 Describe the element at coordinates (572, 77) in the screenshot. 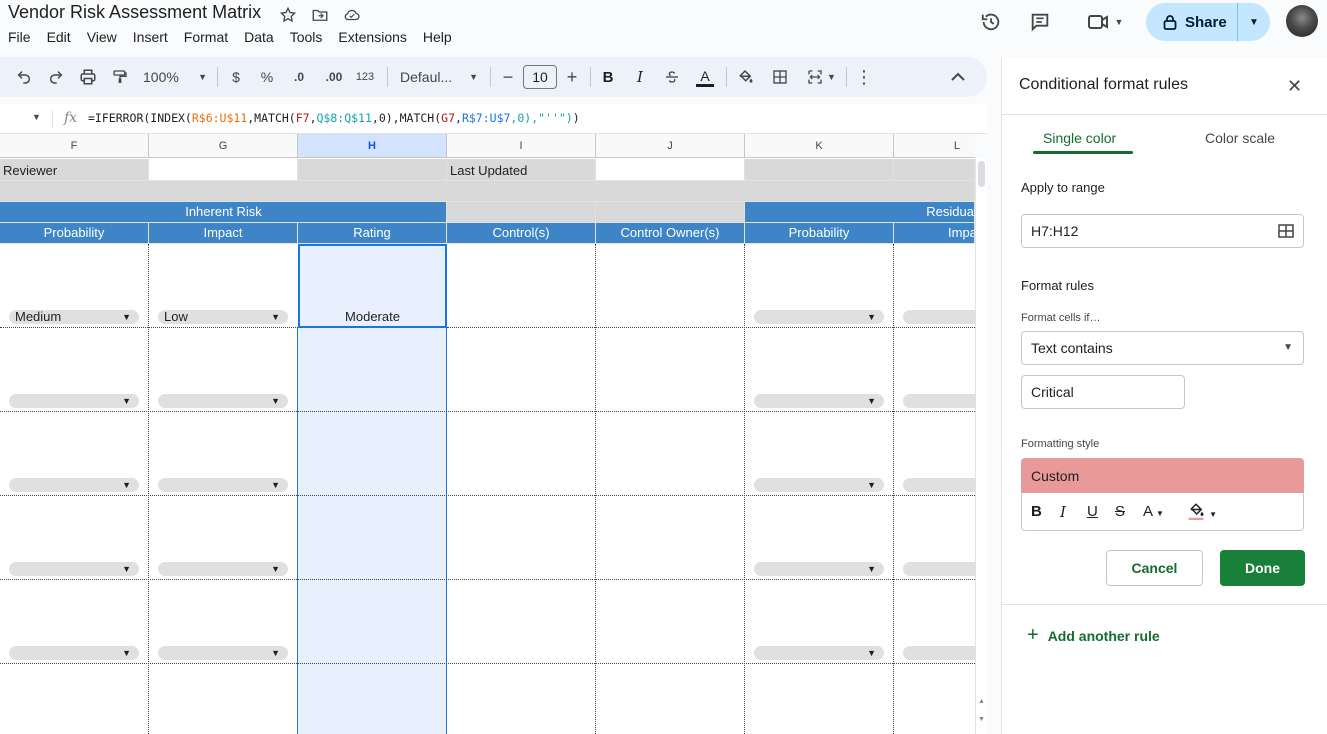

I see `increase-font-size-button: +` at that location.